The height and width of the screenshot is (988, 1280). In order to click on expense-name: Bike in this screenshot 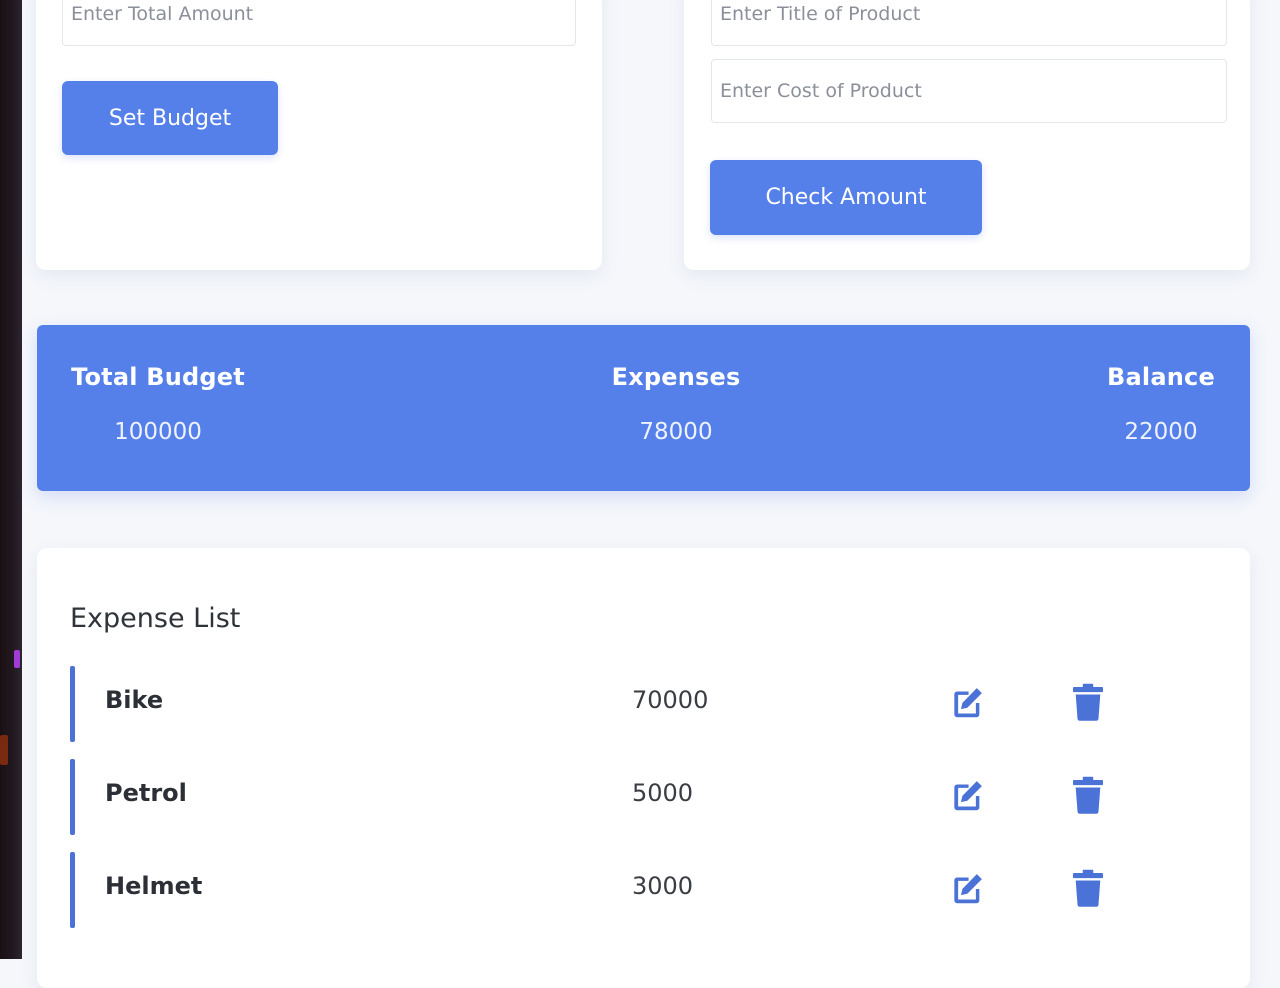, I will do `click(134, 700)`.